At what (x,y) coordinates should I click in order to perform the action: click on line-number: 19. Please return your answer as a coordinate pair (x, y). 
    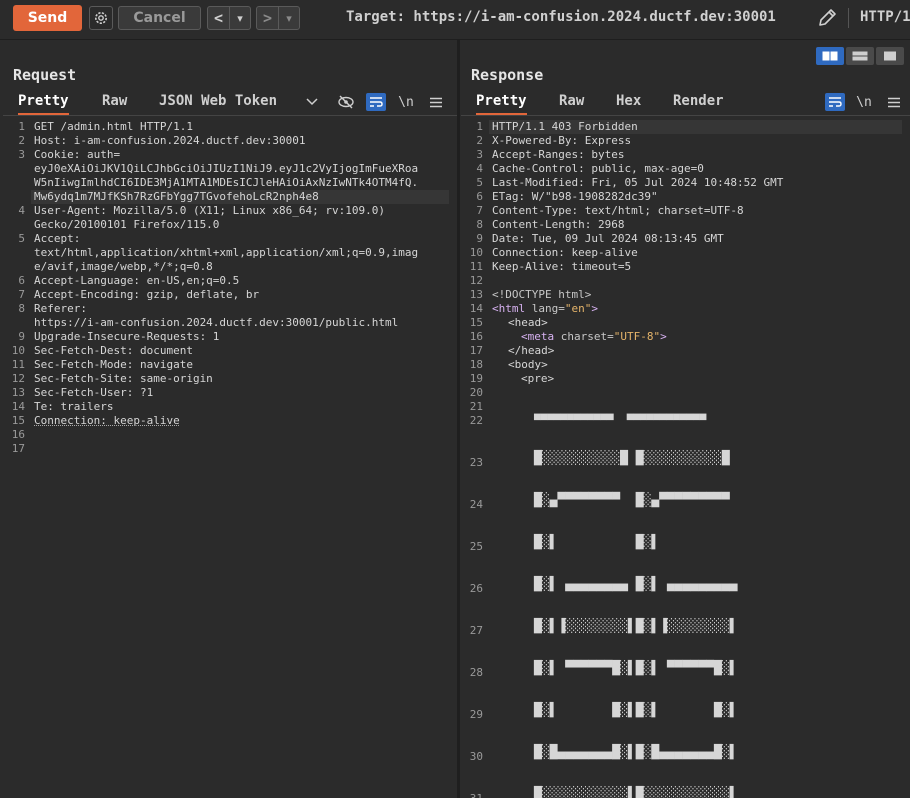
    Looking at the image, I should click on (476, 378).